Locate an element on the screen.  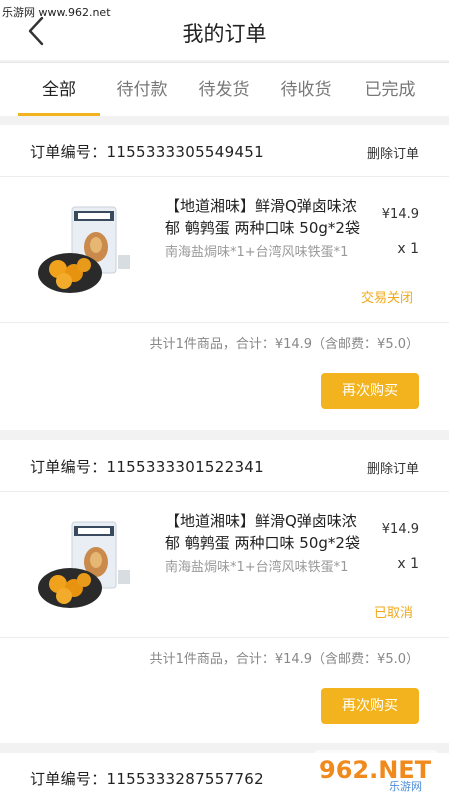
watermark-logo: 962.NET 乐游网 is located at coordinates (376, 771).